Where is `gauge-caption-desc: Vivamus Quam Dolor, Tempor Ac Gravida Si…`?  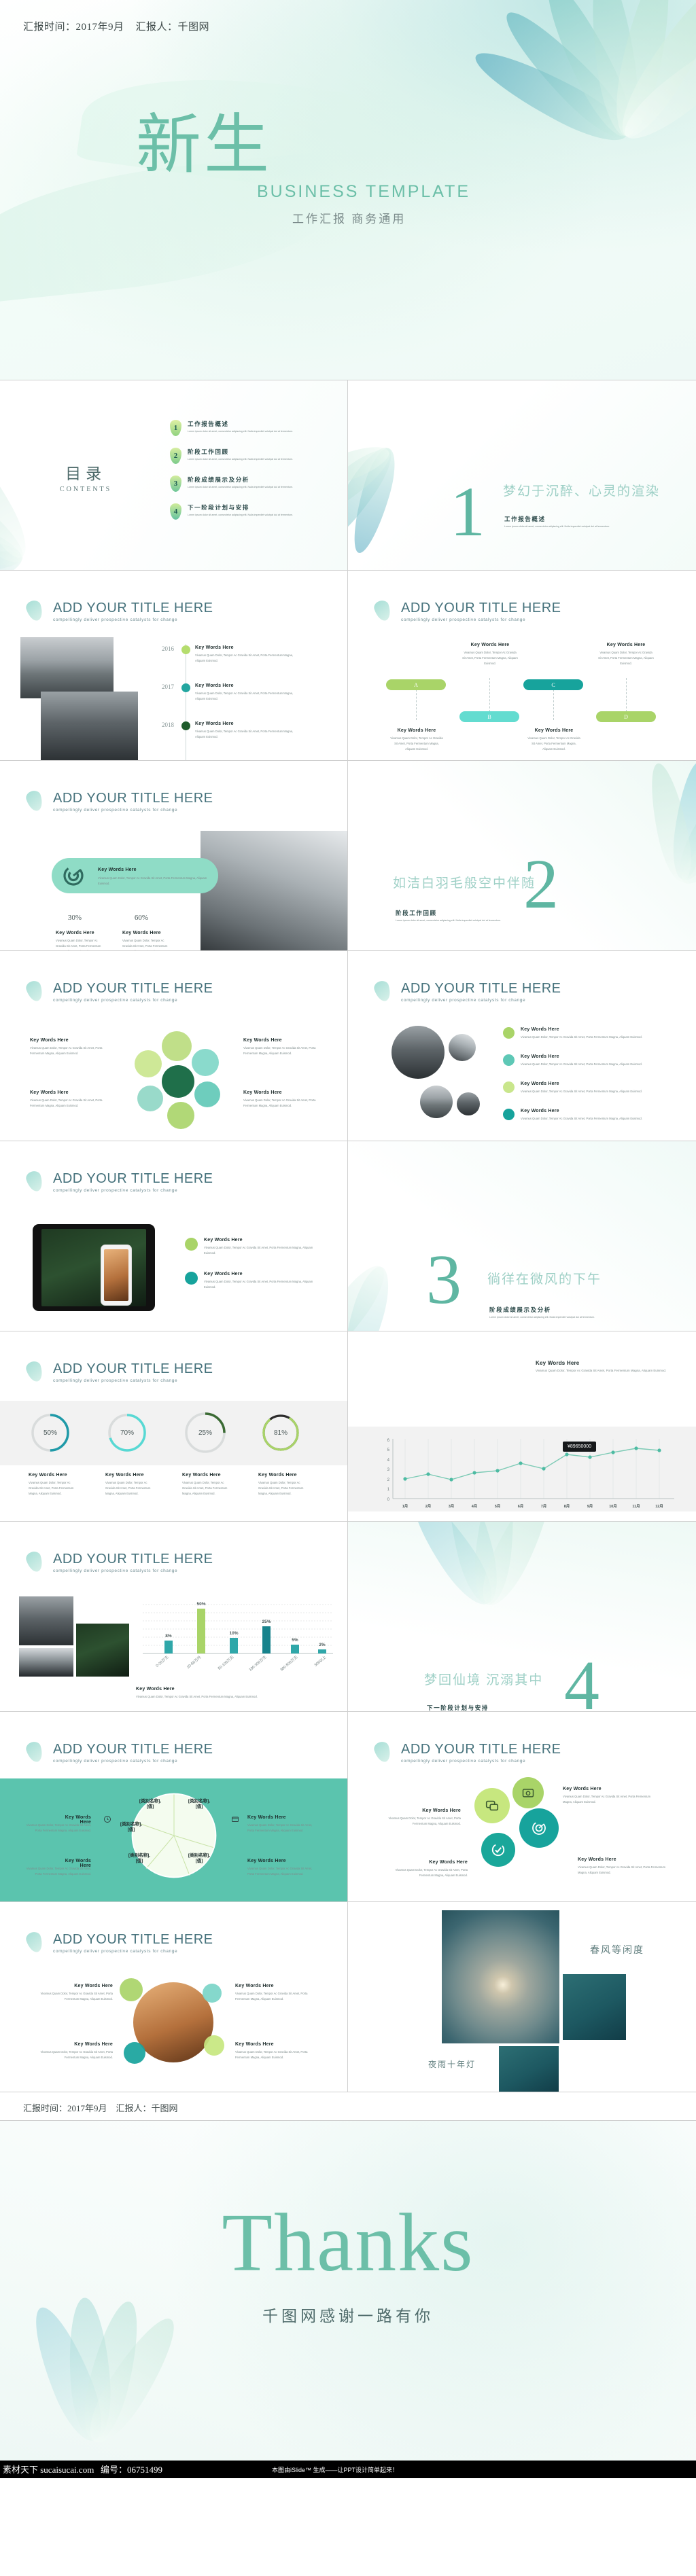
gauge-caption-desc: Vivamus Quam Dolor, Tempor Ac Gravida Si… is located at coordinates (128, 1488).